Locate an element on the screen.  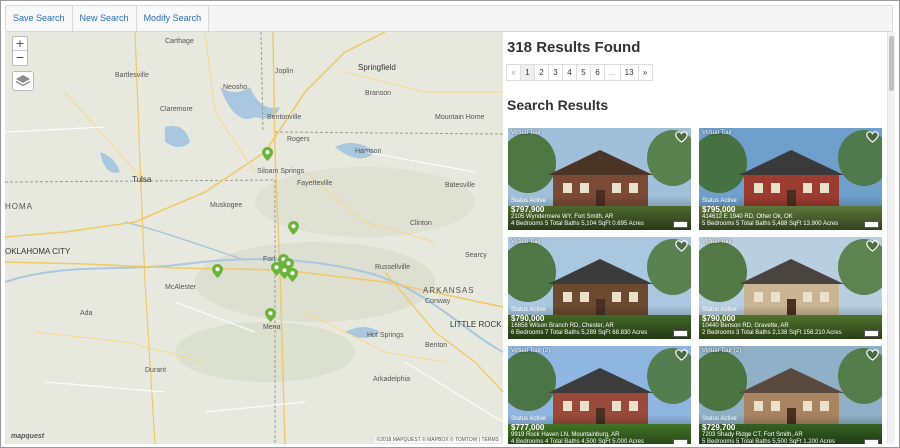
map-attribution: ©2018 MAPQUEST © MAPBOX © TOMTOW | TERMS is located at coordinates (437, 440).